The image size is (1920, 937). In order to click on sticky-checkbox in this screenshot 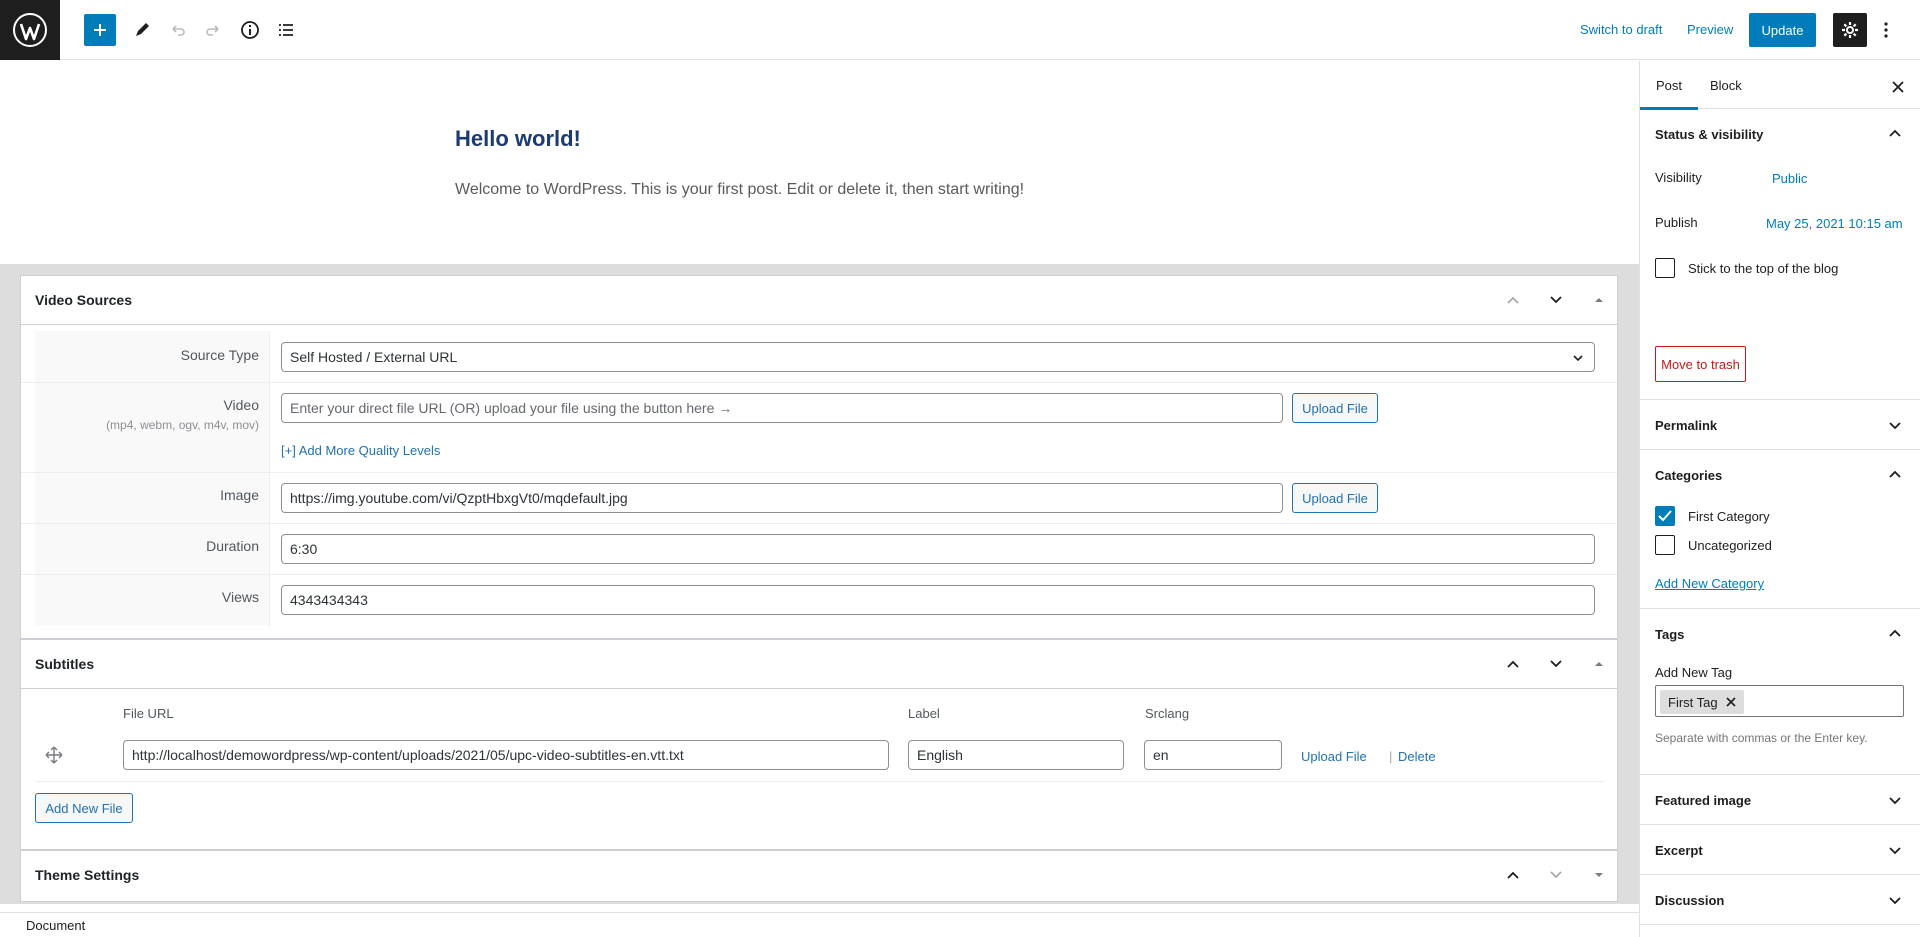, I will do `click(1665, 268)`.